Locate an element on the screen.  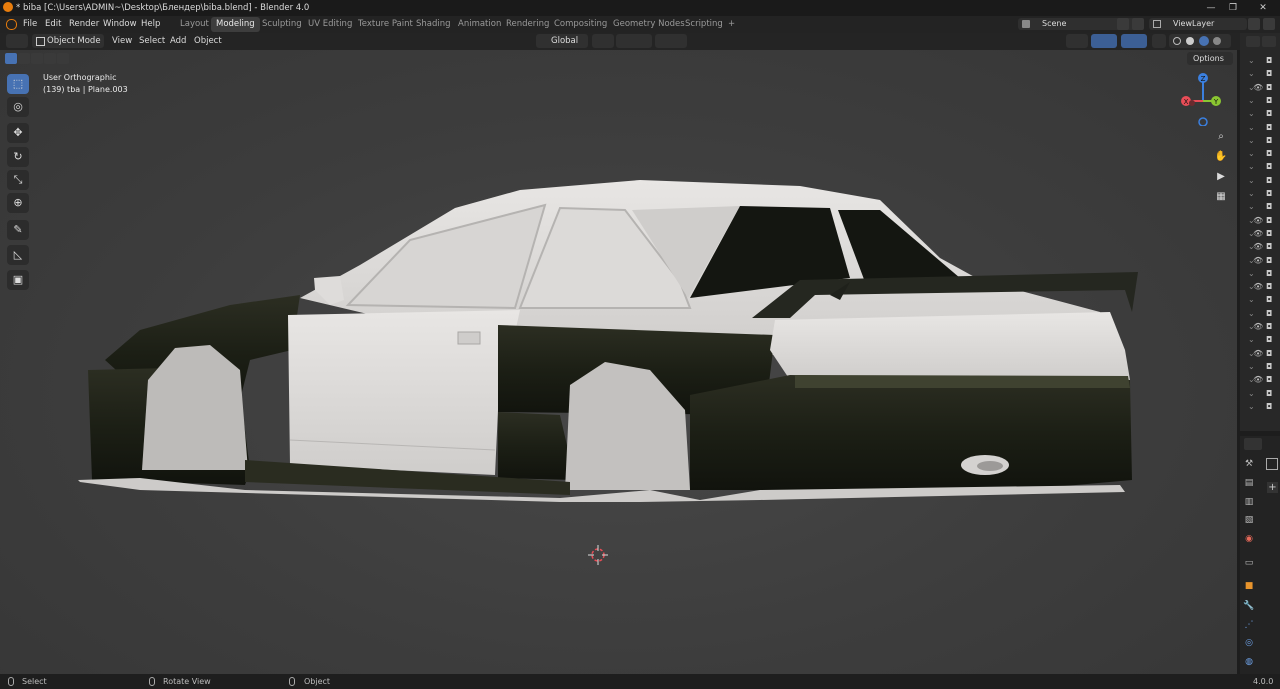
output-properties-icon: ▥ is located at coordinates (1249, 502).